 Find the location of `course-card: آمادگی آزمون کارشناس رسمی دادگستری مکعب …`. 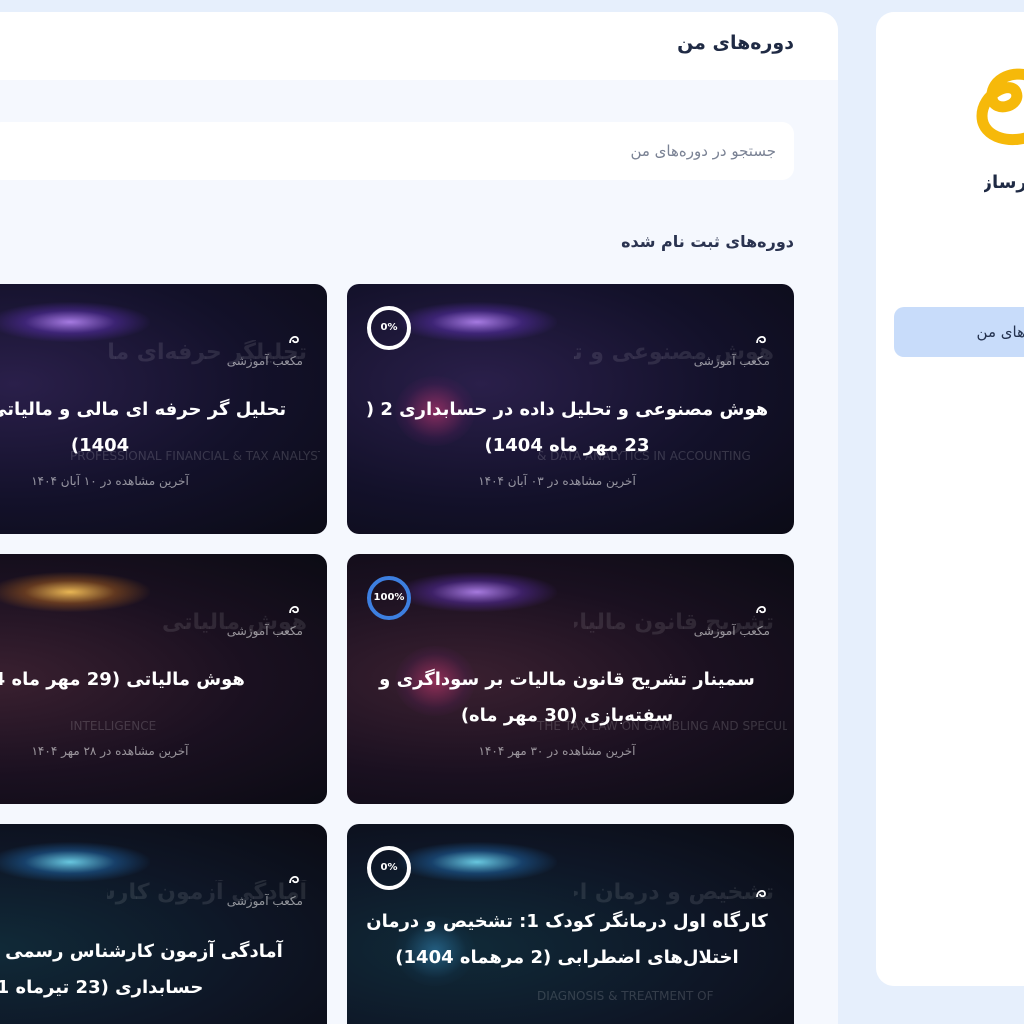

course-card: آمادگی آزمون کارشناس رسمی دادگستری مکعب … is located at coordinates (163, 924).